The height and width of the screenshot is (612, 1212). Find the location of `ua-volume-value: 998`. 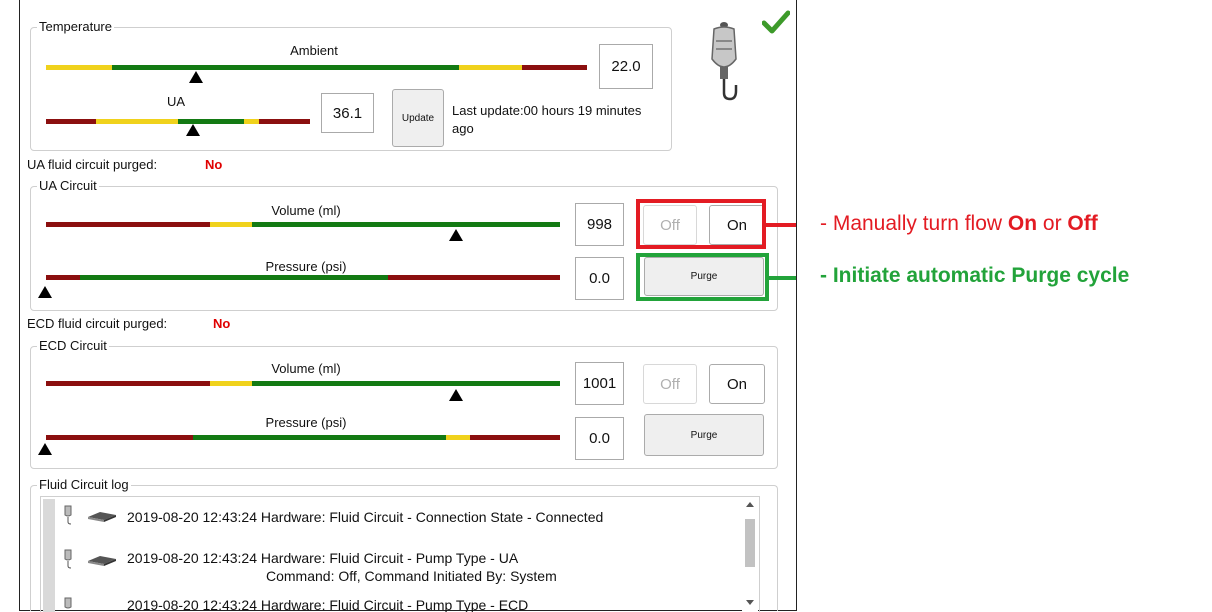

ua-volume-value: 998 is located at coordinates (599, 224).